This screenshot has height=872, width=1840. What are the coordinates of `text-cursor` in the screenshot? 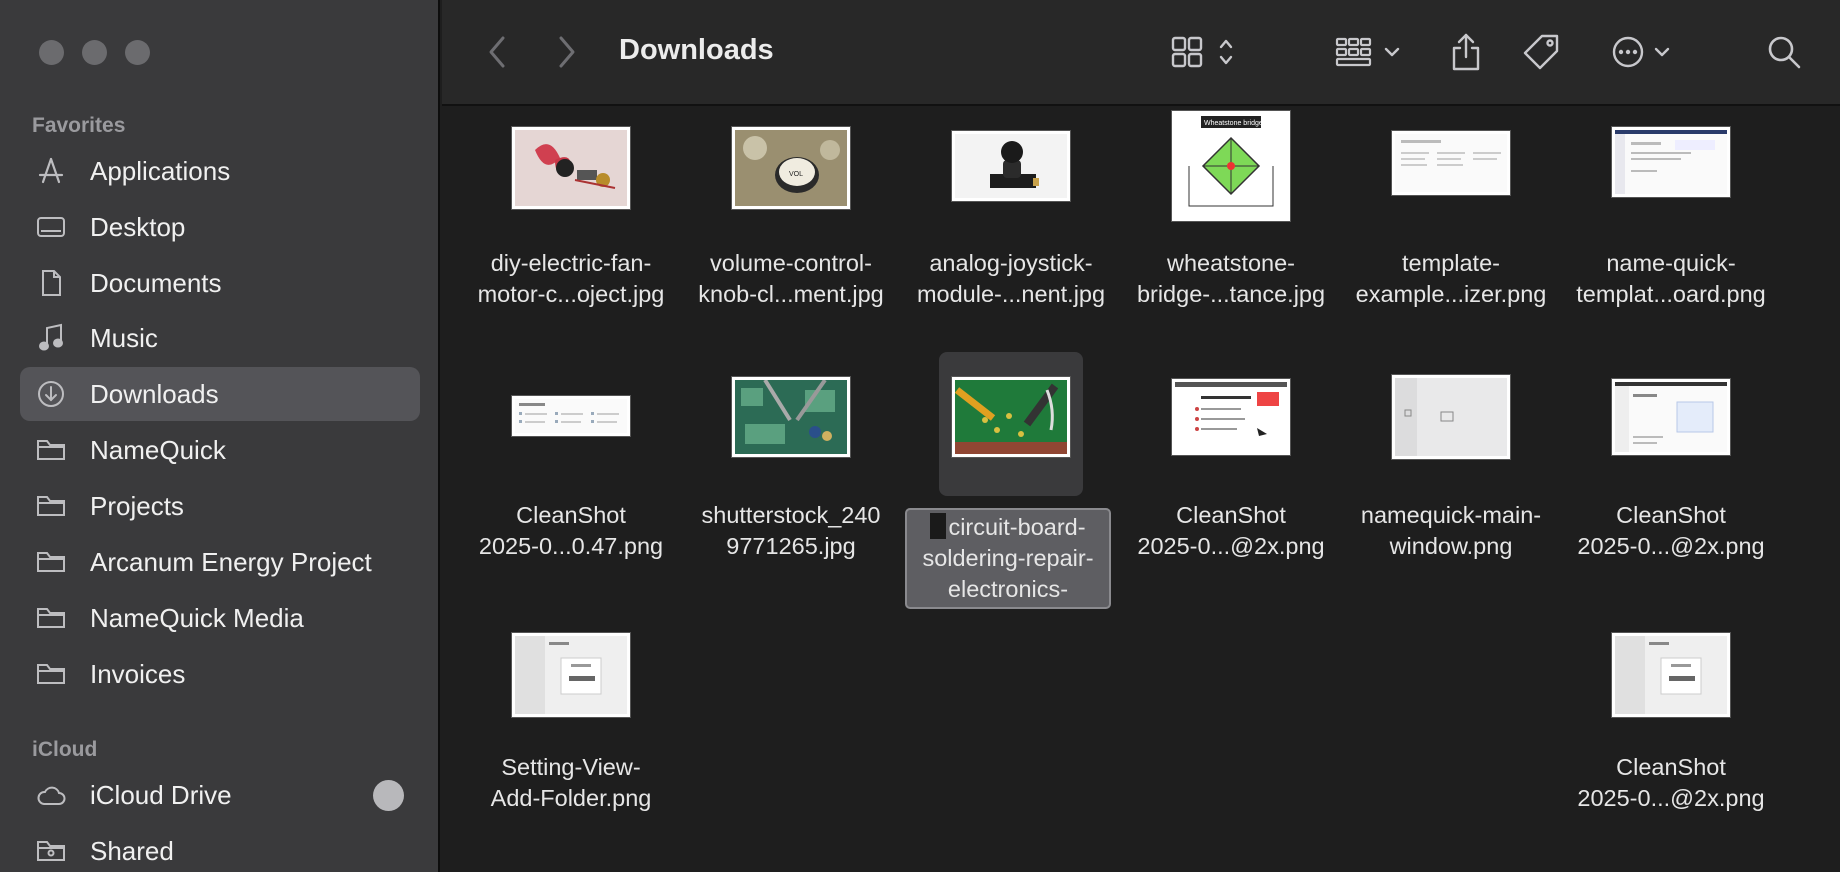 It's located at (938, 526).